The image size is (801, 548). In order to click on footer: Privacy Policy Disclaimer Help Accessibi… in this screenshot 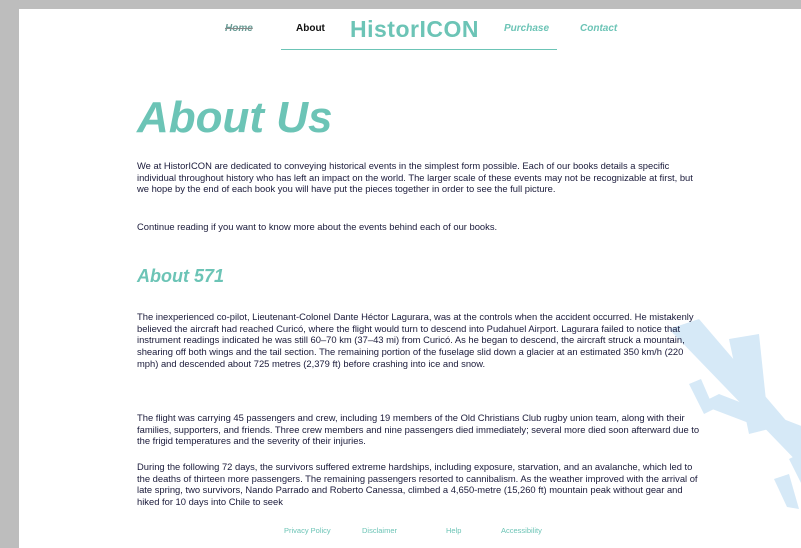, I will do `click(410, 533)`.